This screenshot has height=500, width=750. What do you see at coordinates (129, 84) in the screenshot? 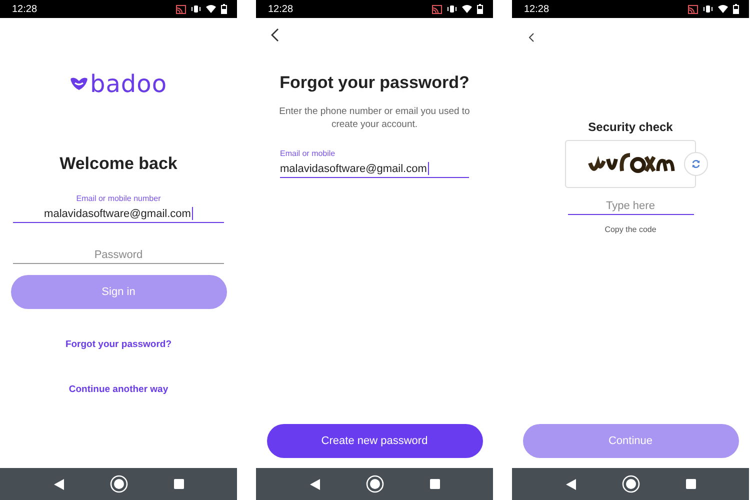
I see `logo-wordmark: badoo` at bounding box center [129, 84].